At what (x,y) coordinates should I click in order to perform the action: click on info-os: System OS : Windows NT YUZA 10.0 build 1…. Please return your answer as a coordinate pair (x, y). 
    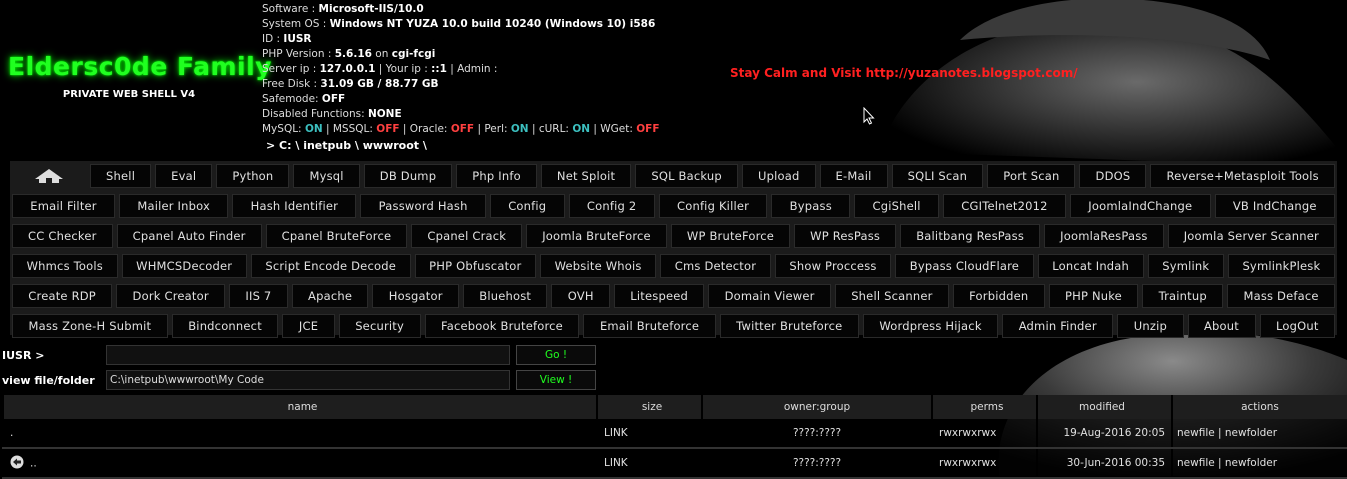
    Looking at the image, I should click on (459, 24).